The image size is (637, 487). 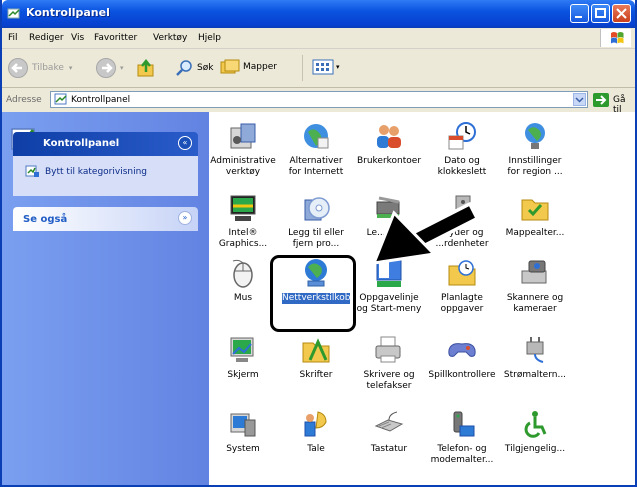 I want to click on printers-faxes-icon, so click(x=388, y=349).